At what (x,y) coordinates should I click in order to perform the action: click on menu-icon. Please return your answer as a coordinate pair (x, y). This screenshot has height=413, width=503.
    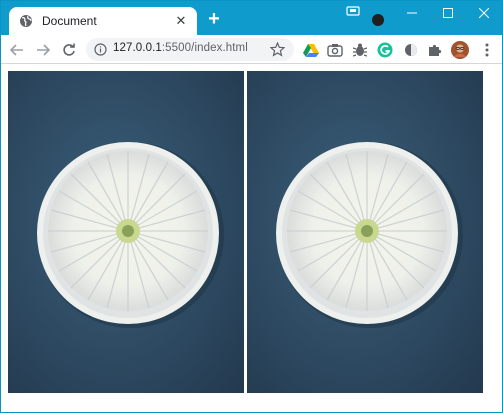
    Looking at the image, I should click on (487, 50).